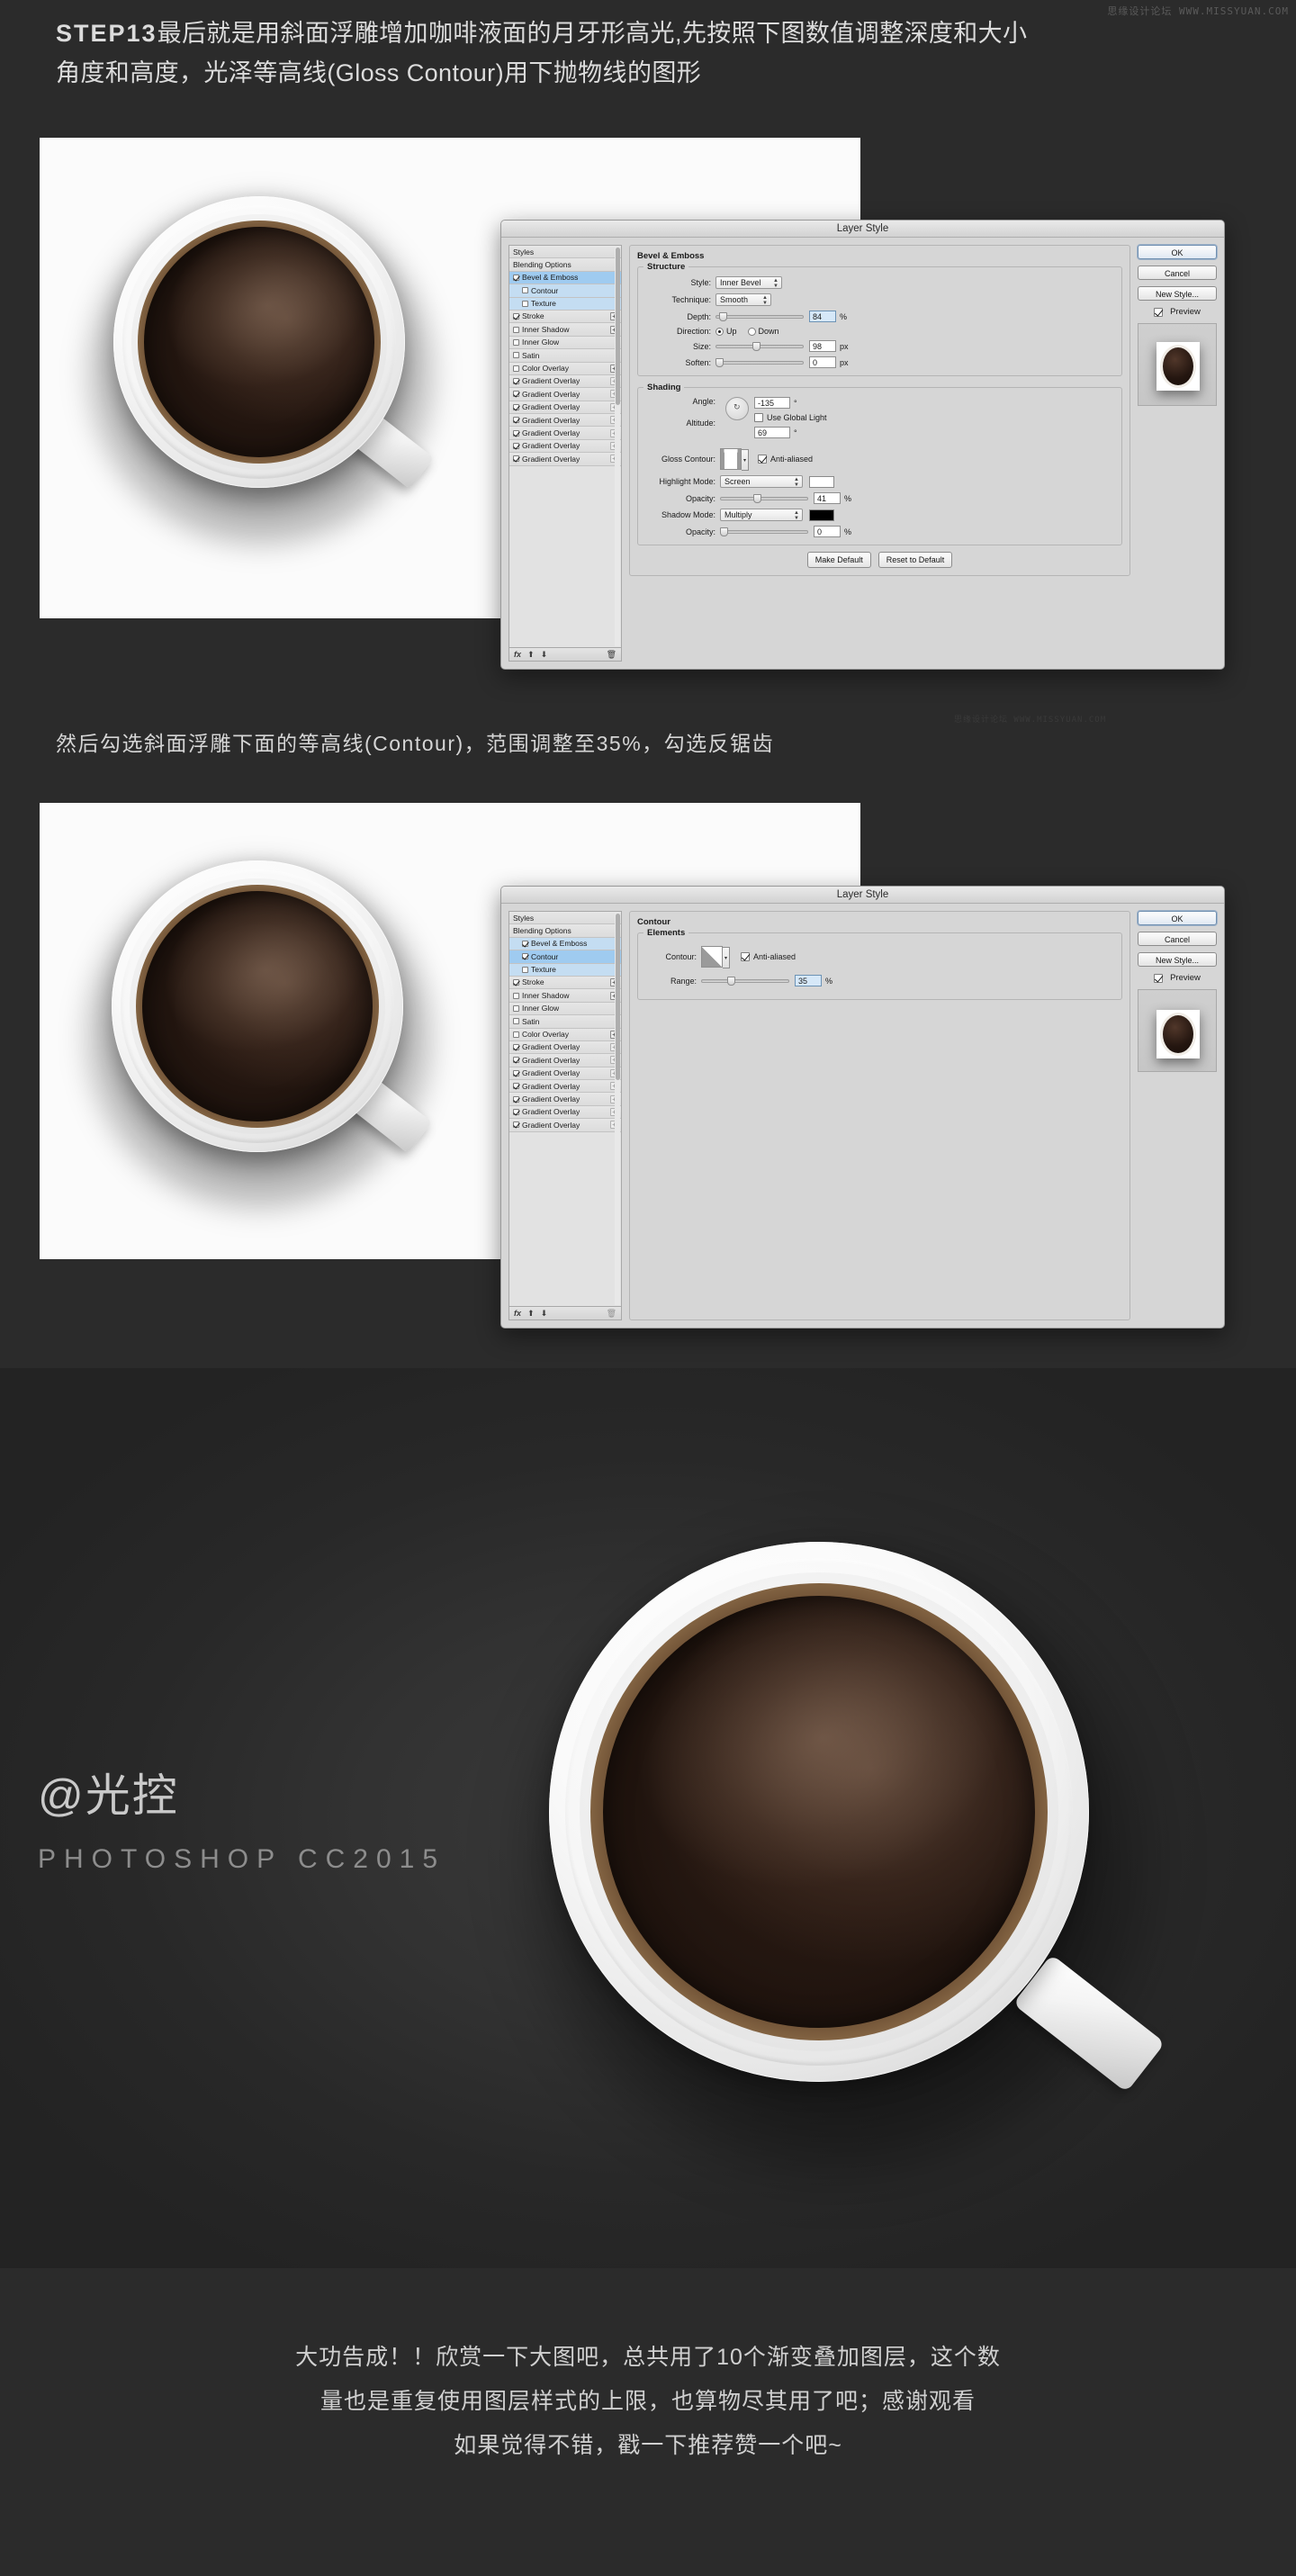 The height and width of the screenshot is (2576, 1296). Describe the element at coordinates (745, 980) in the screenshot. I see `range-slider` at that location.